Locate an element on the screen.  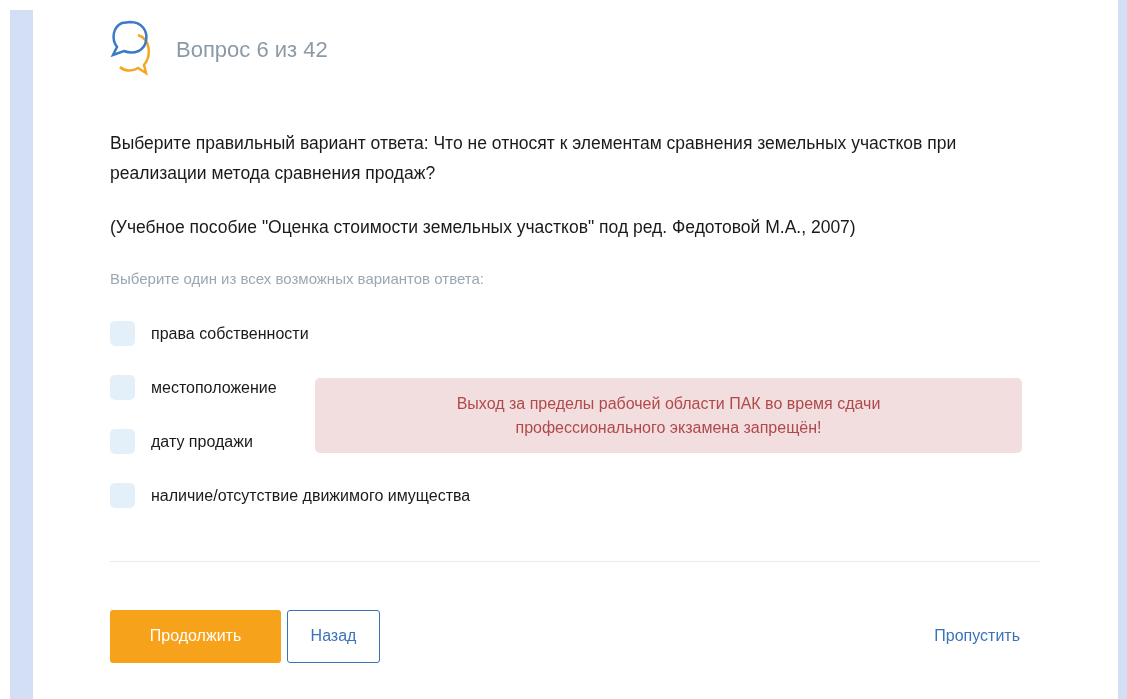
option-label: местоположение is located at coordinates (214, 387).